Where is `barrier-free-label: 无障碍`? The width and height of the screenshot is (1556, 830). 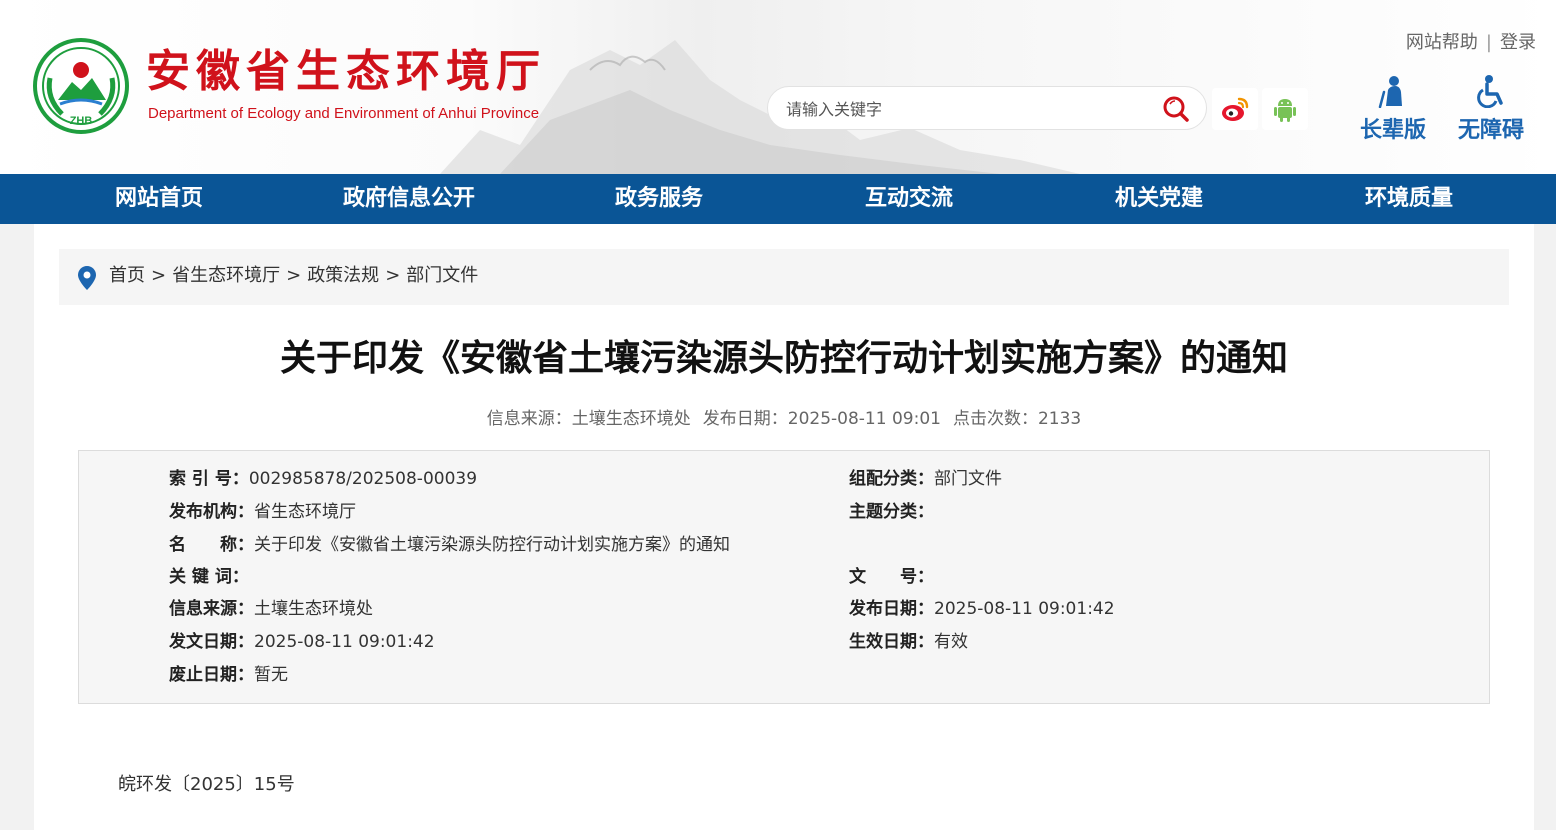
barrier-free-label: 无障碍 is located at coordinates (1490, 130).